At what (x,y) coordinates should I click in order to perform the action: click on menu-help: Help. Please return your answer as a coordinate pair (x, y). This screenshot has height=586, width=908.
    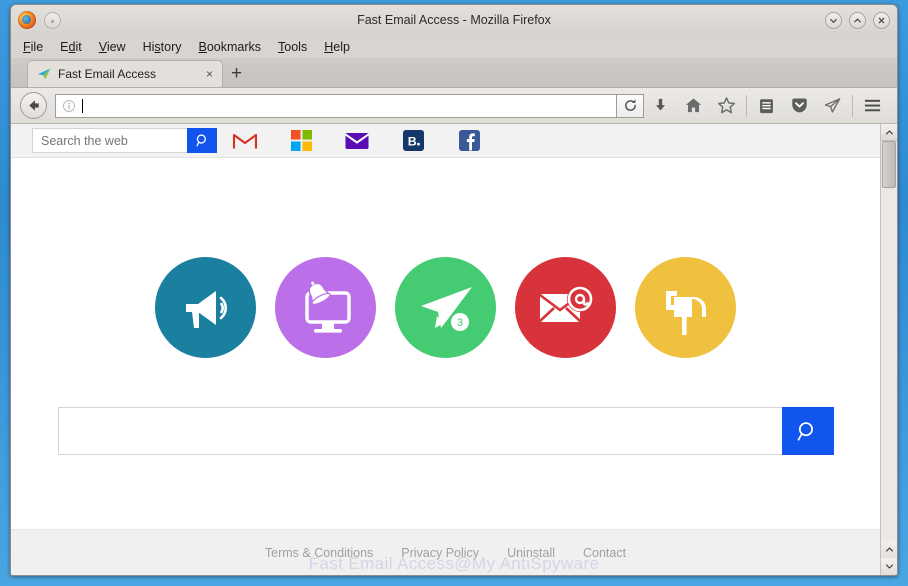
    Looking at the image, I should click on (337, 47).